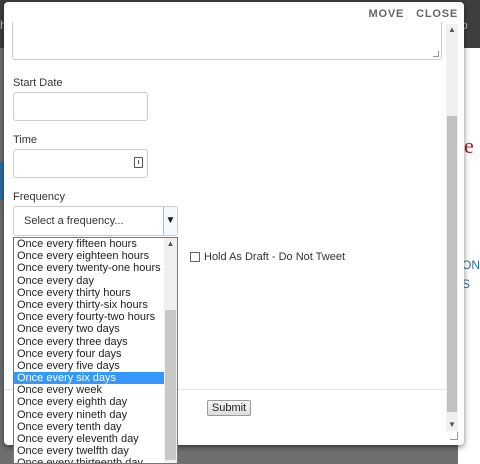 The width and height of the screenshot is (480, 464). I want to click on dropdown-option: Once every tenth day, so click(89, 427).